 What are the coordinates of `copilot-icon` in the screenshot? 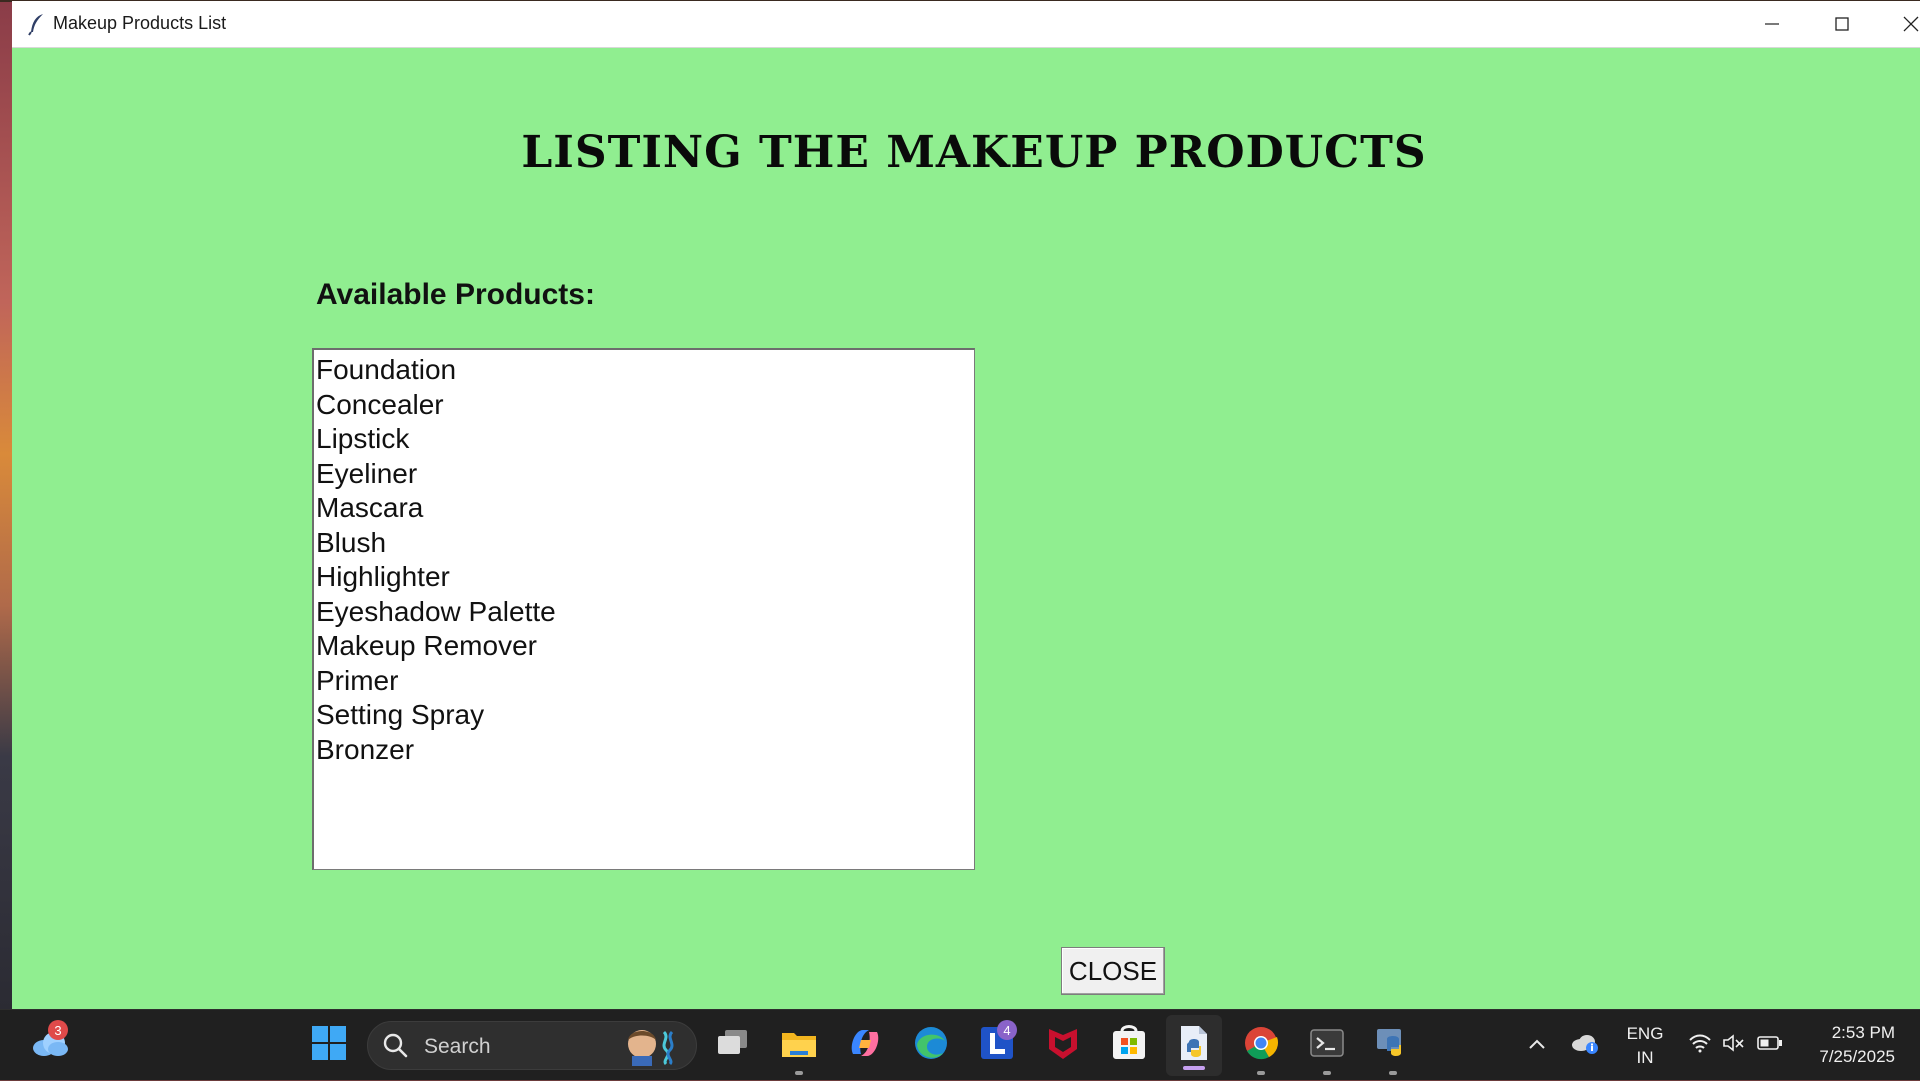 It's located at (865, 1045).